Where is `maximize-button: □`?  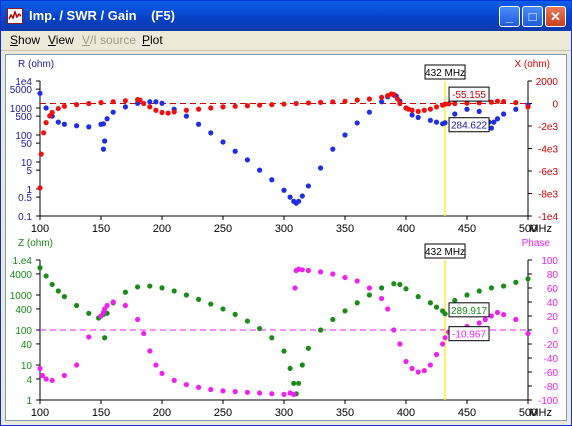 maximize-button: □ is located at coordinates (532, 16).